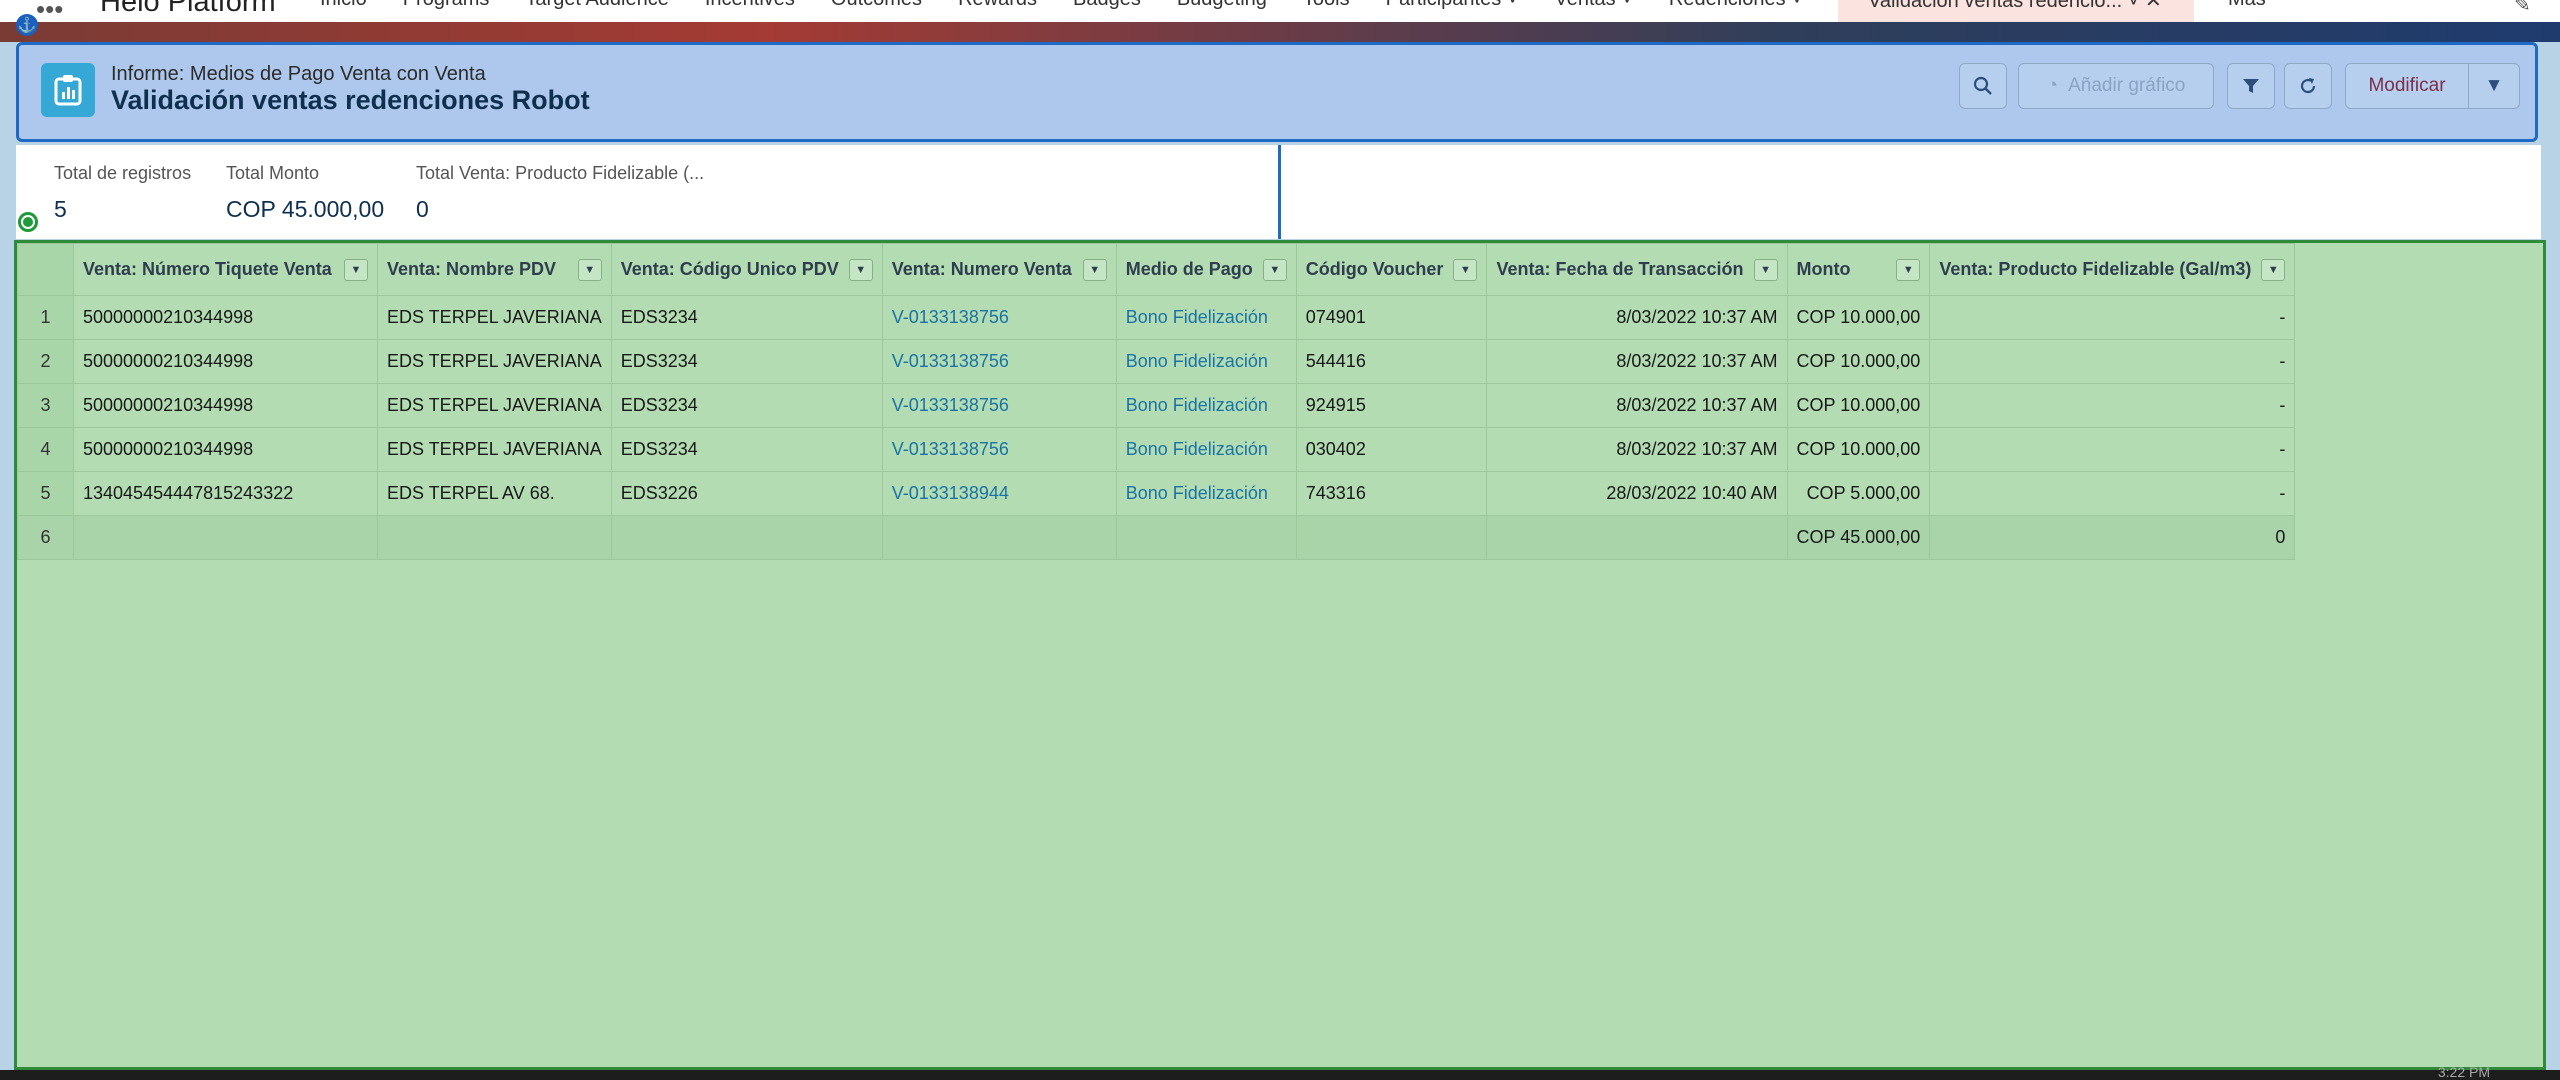 This screenshot has height=1080, width=2560. I want to click on pdv-name-cell: EDS TERPEL JAVERIANA, so click(494, 361).